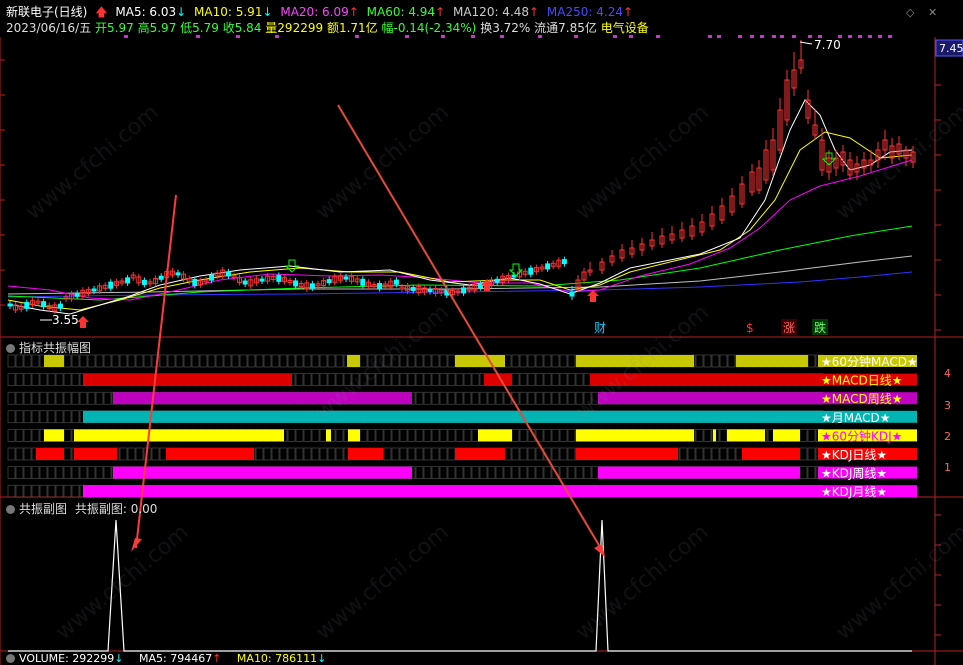 This screenshot has height=665, width=963. What do you see at coordinates (827, 45) in the screenshot?
I see `high-price-label: 7.70` at bounding box center [827, 45].